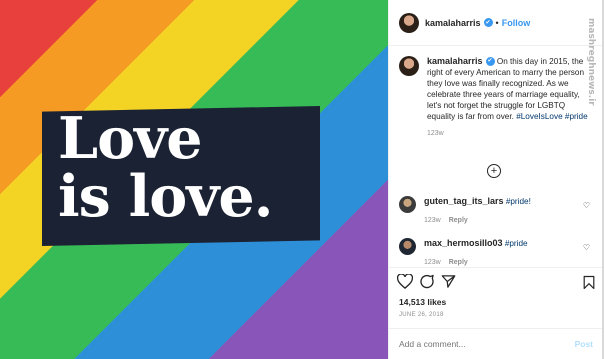 The image size is (604, 359). What do you see at coordinates (476, 253) in the screenshot?
I see `comment-body: max_hermosillo03 #pride 123w Reply` at bounding box center [476, 253].